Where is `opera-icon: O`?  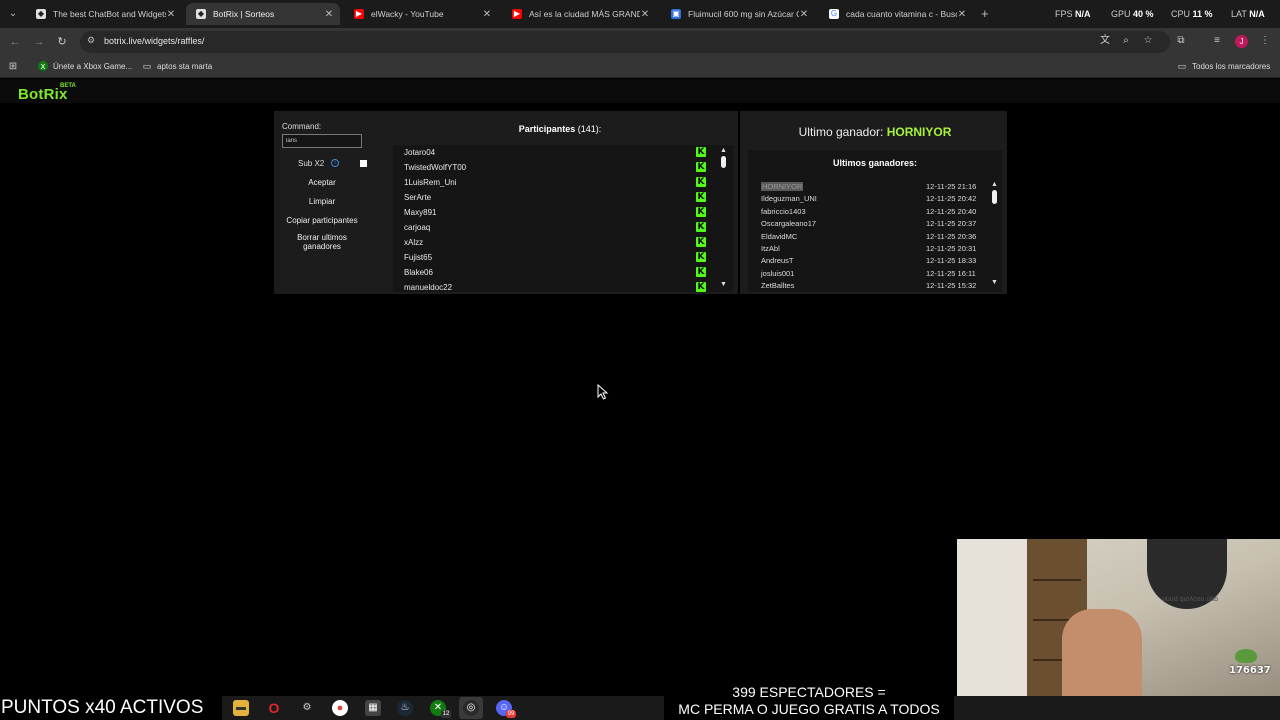 opera-icon: O is located at coordinates (274, 708).